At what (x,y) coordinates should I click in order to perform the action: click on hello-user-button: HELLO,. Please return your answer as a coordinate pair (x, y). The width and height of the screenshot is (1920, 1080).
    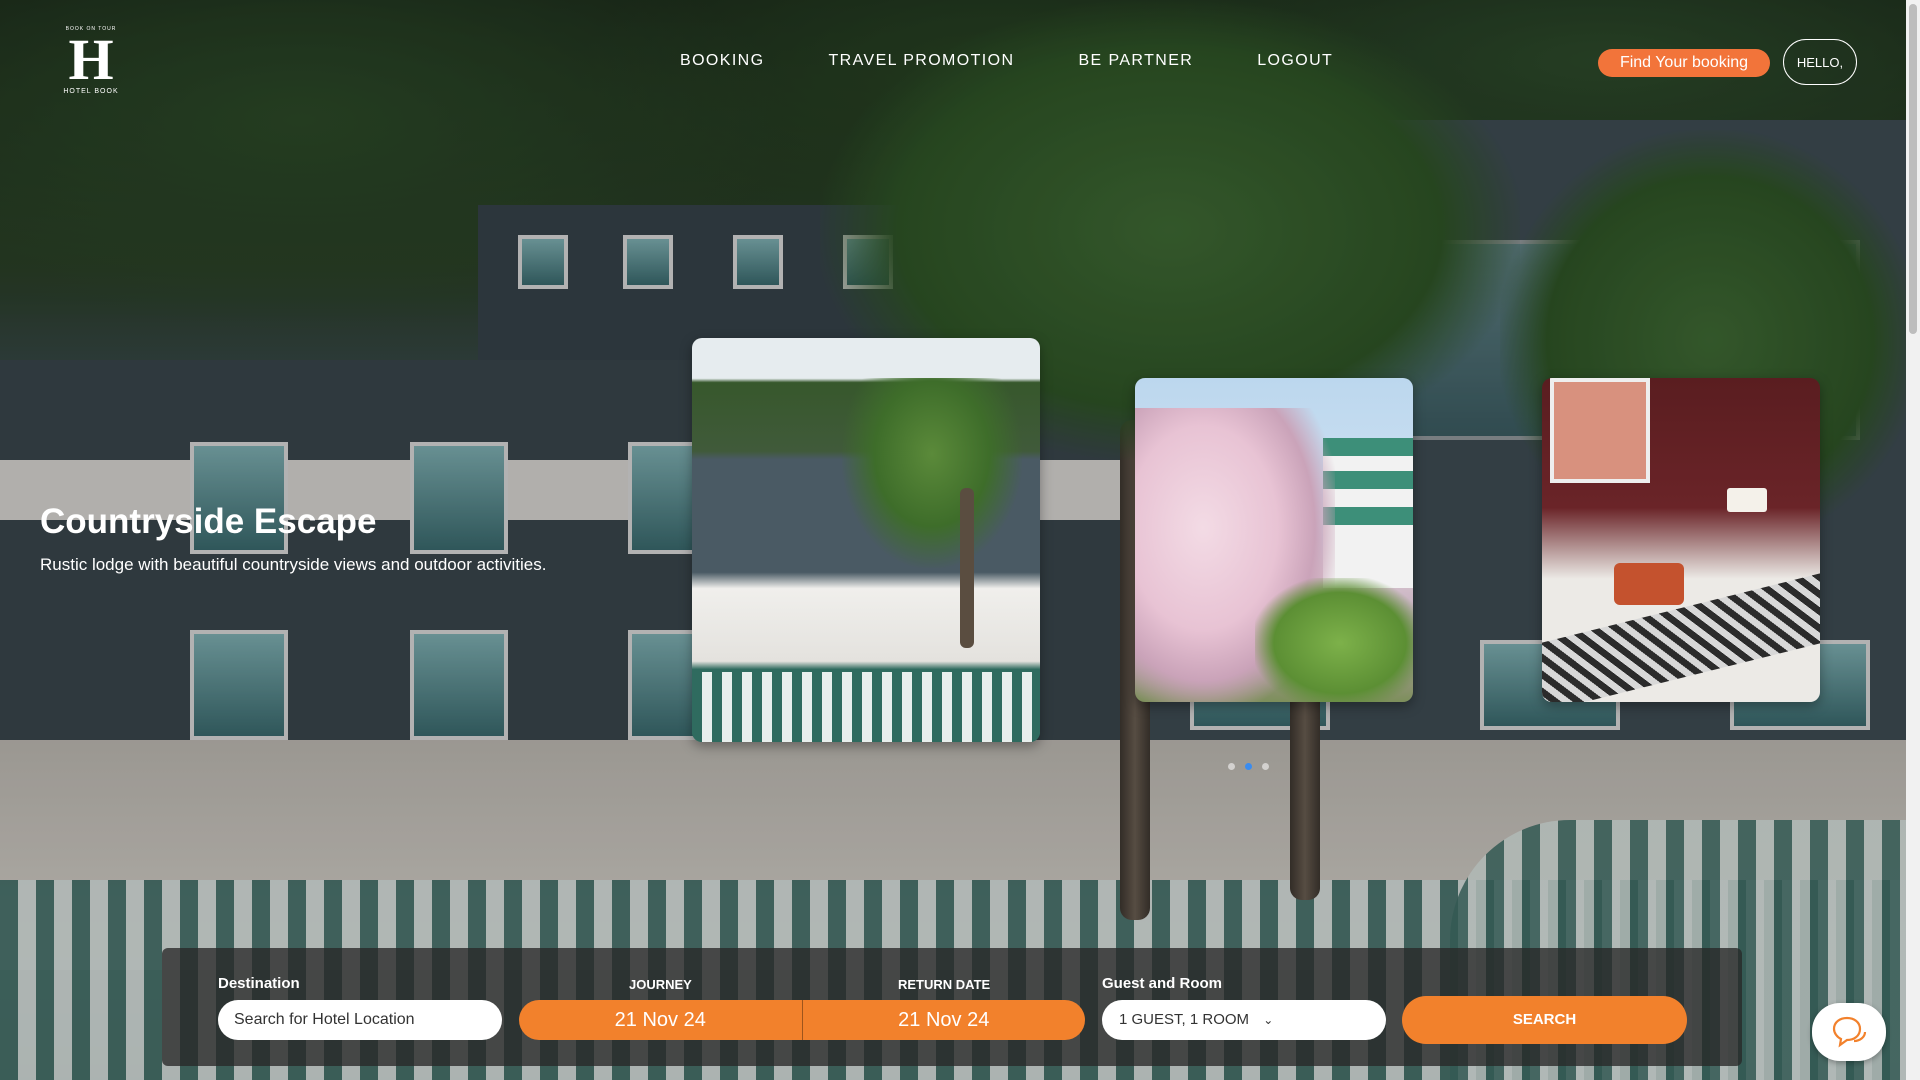
    Looking at the image, I should click on (1820, 62).